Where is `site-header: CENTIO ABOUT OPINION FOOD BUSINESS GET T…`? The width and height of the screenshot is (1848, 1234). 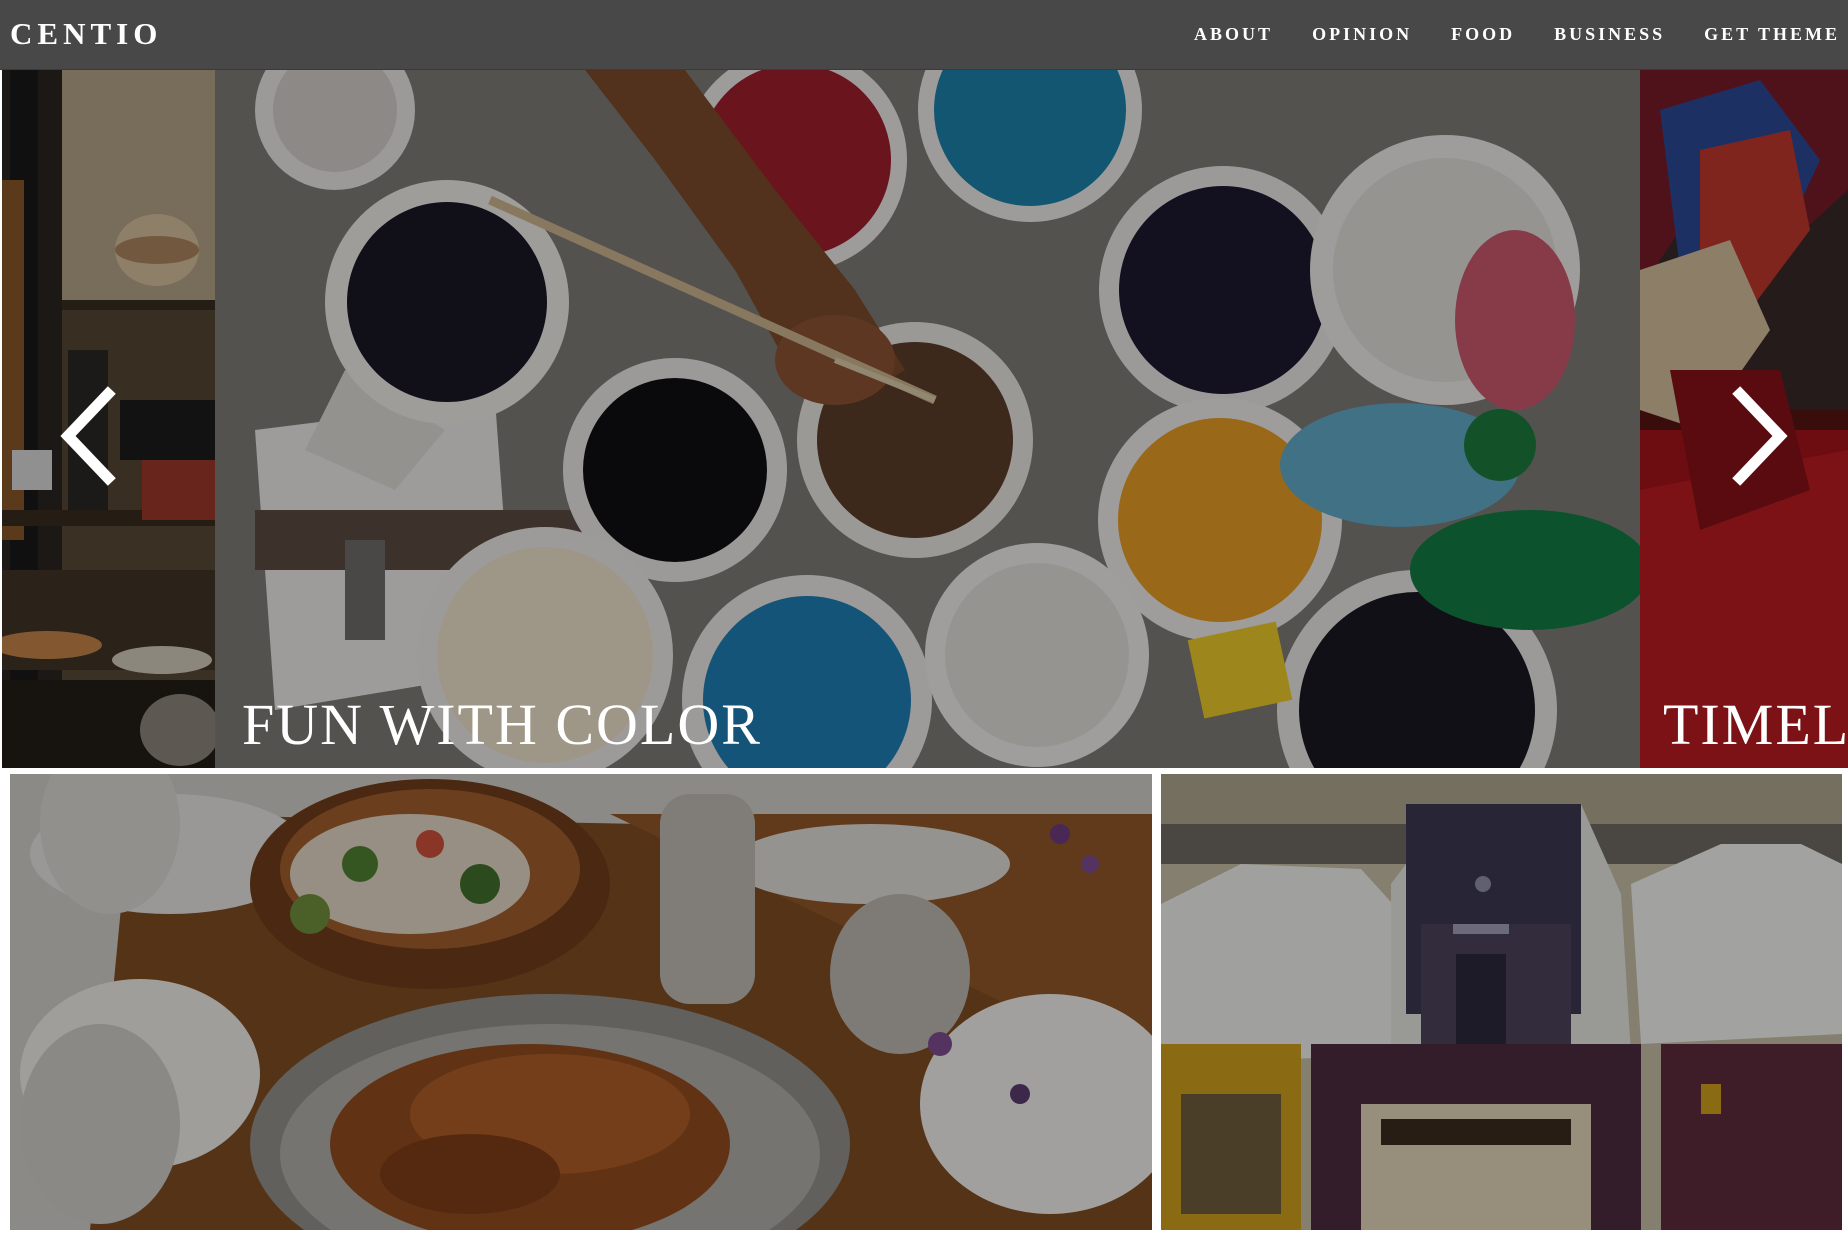
site-header: CENTIO ABOUT OPINION FOOD BUSINESS GET T… is located at coordinates (924, 35).